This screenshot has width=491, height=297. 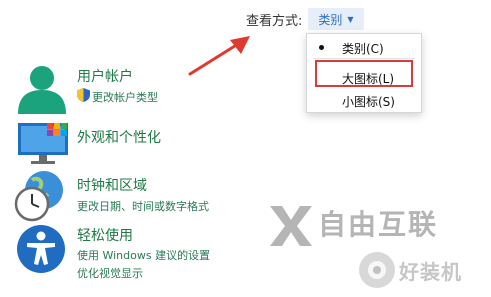 What do you see at coordinates (42, 90) in the screenshot?
I see `user-accounts-icon` at bounding box center [42, 90].